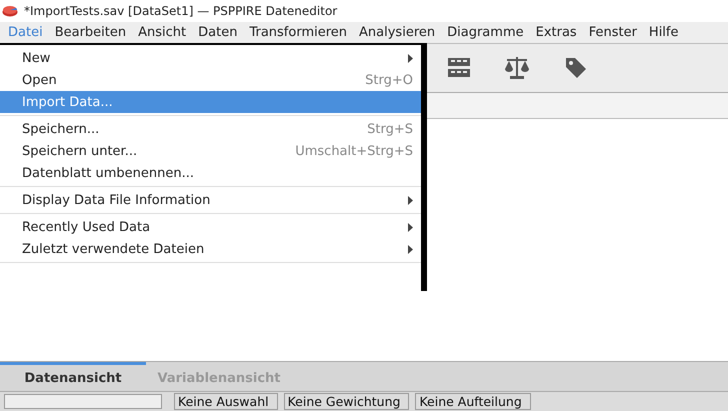 The width and height of the screenshot is (728, 411). Describe the element at coordinates (354, 151) in the screenshot. I see `shortcut-label: Umschalt+Strg+S` at that location.